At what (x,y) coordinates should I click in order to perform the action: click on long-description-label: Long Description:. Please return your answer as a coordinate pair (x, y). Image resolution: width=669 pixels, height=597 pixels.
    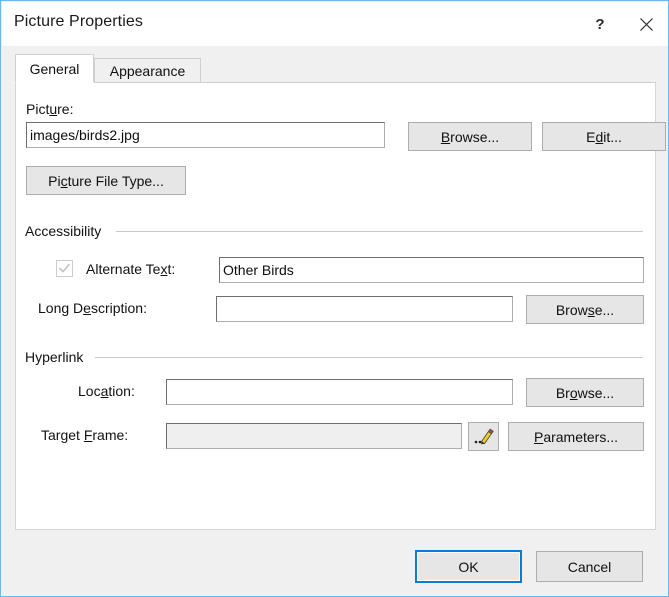
    Looking at the image, I should click on (92, 308).